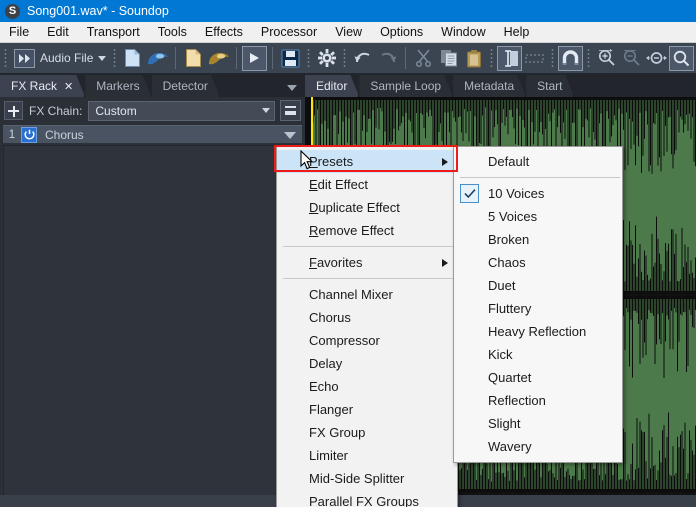 The image size is (696, 507). Describe the element at coordinates (473, 58) in the screenshot. I see `paste-icon` at that location.